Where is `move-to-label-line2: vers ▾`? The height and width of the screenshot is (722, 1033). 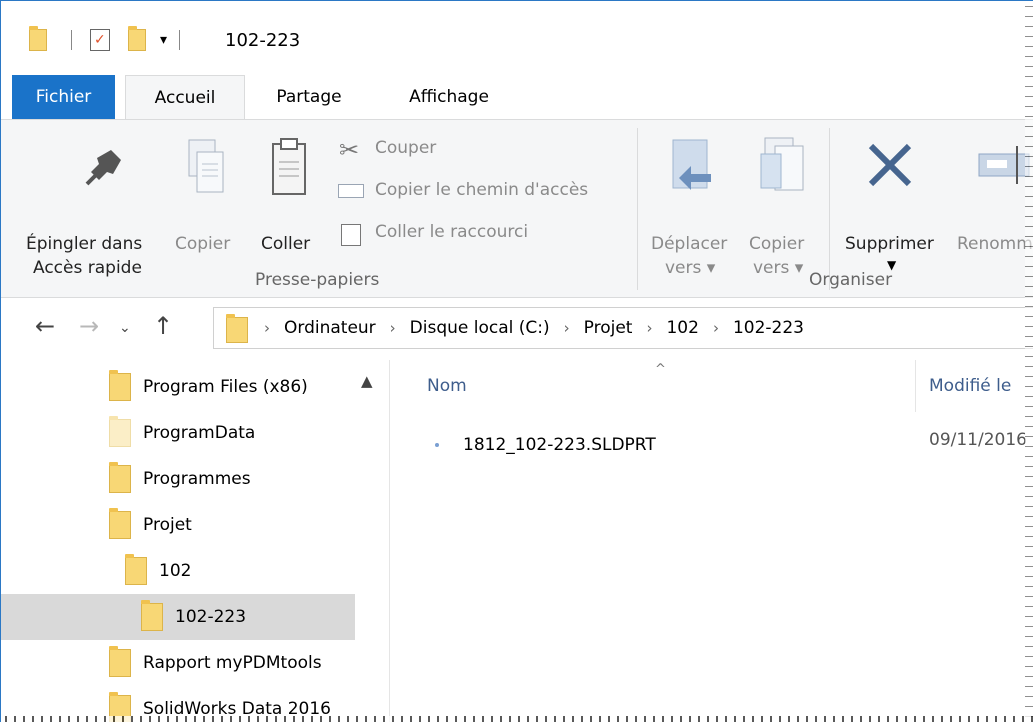
move-to-label-line2: vers ▾ is located at coordinates (690, 268).